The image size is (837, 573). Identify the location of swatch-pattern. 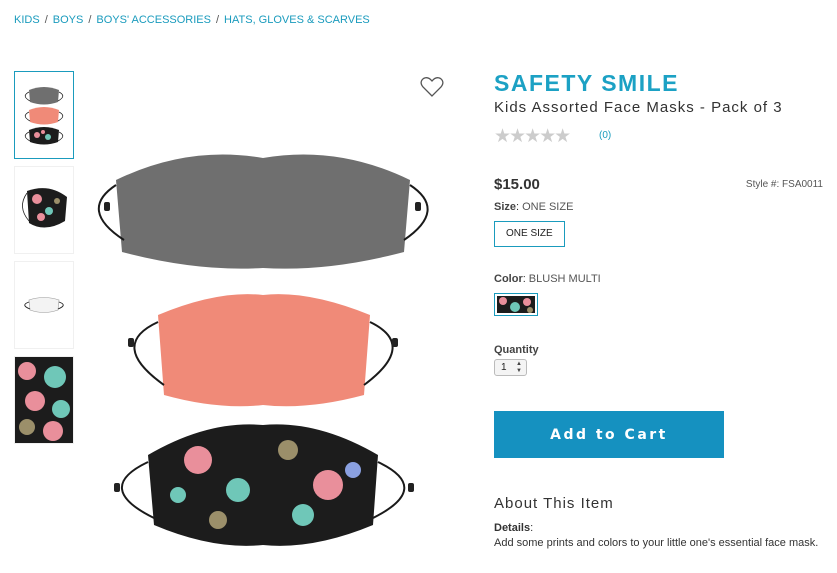
(516, 304).